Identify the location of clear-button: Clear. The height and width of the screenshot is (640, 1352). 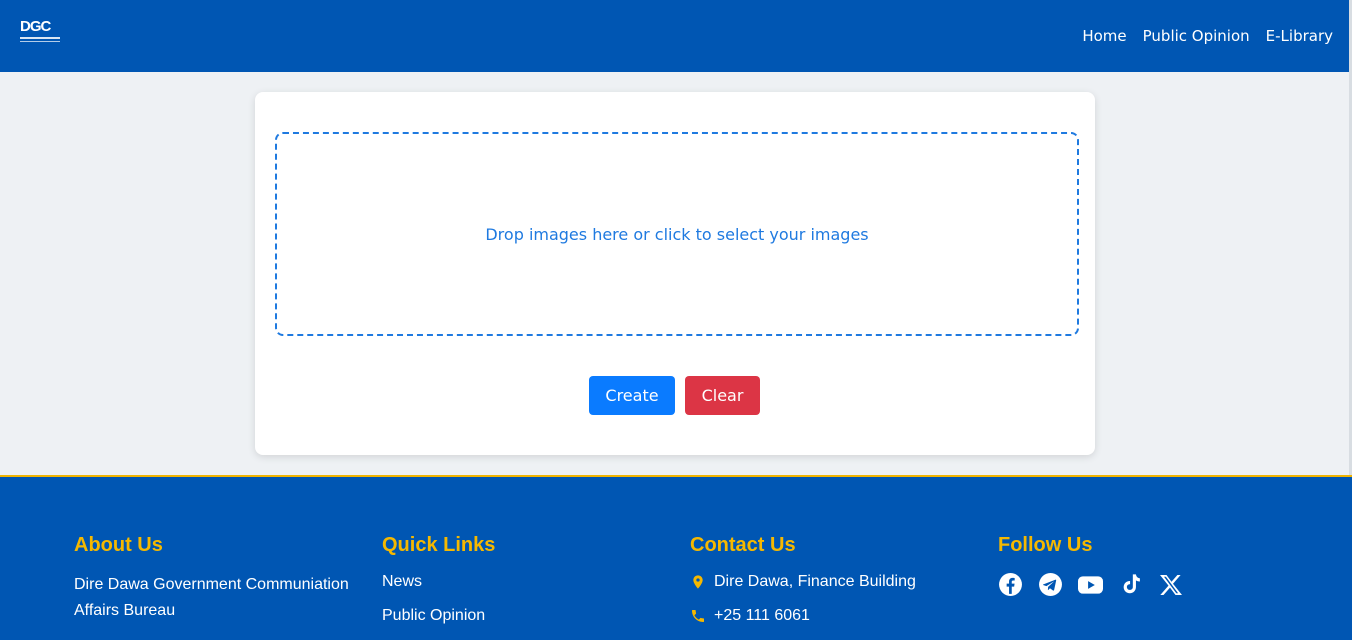
(722, 395).